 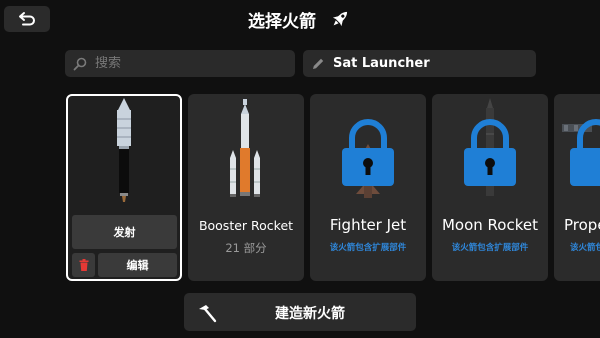 I want to click on rocket-card-booster: Booster Rocket 21 部分, so click(x=246, y=187).